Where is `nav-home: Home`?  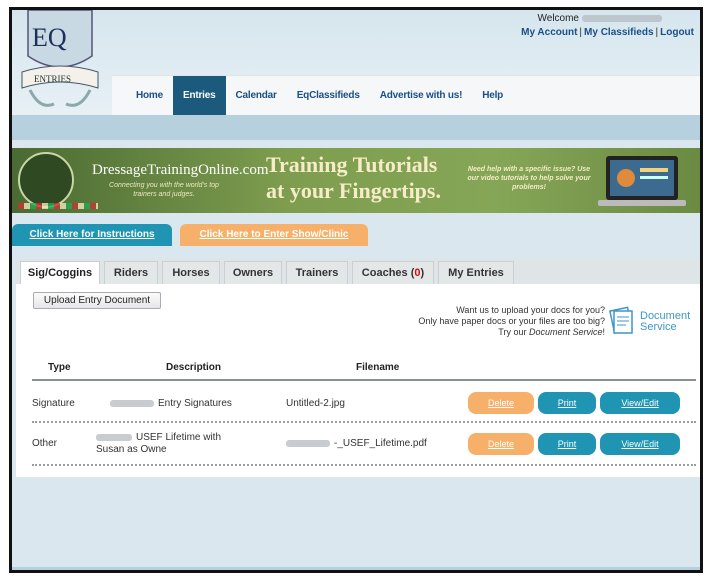 nav-home: Home is located at coordinates (149, 96).